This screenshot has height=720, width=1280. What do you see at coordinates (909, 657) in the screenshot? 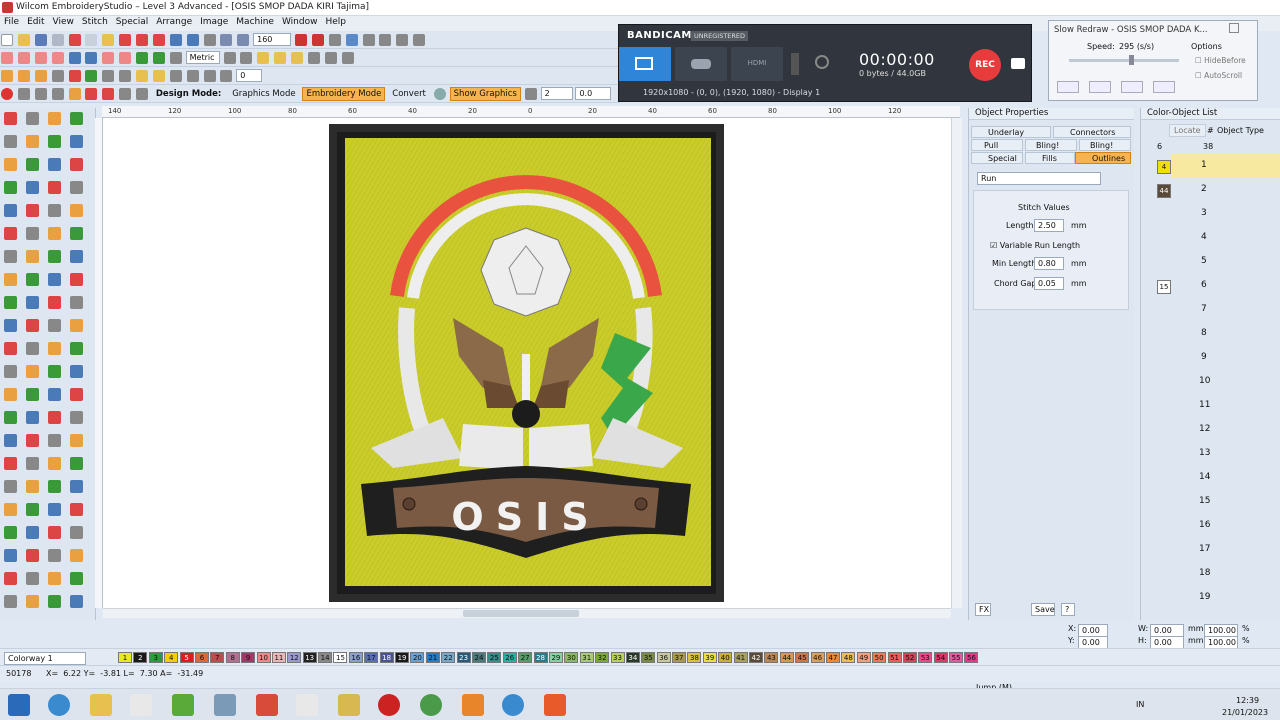
I see `color-swatch: 52` at bounding box center [909, 657].